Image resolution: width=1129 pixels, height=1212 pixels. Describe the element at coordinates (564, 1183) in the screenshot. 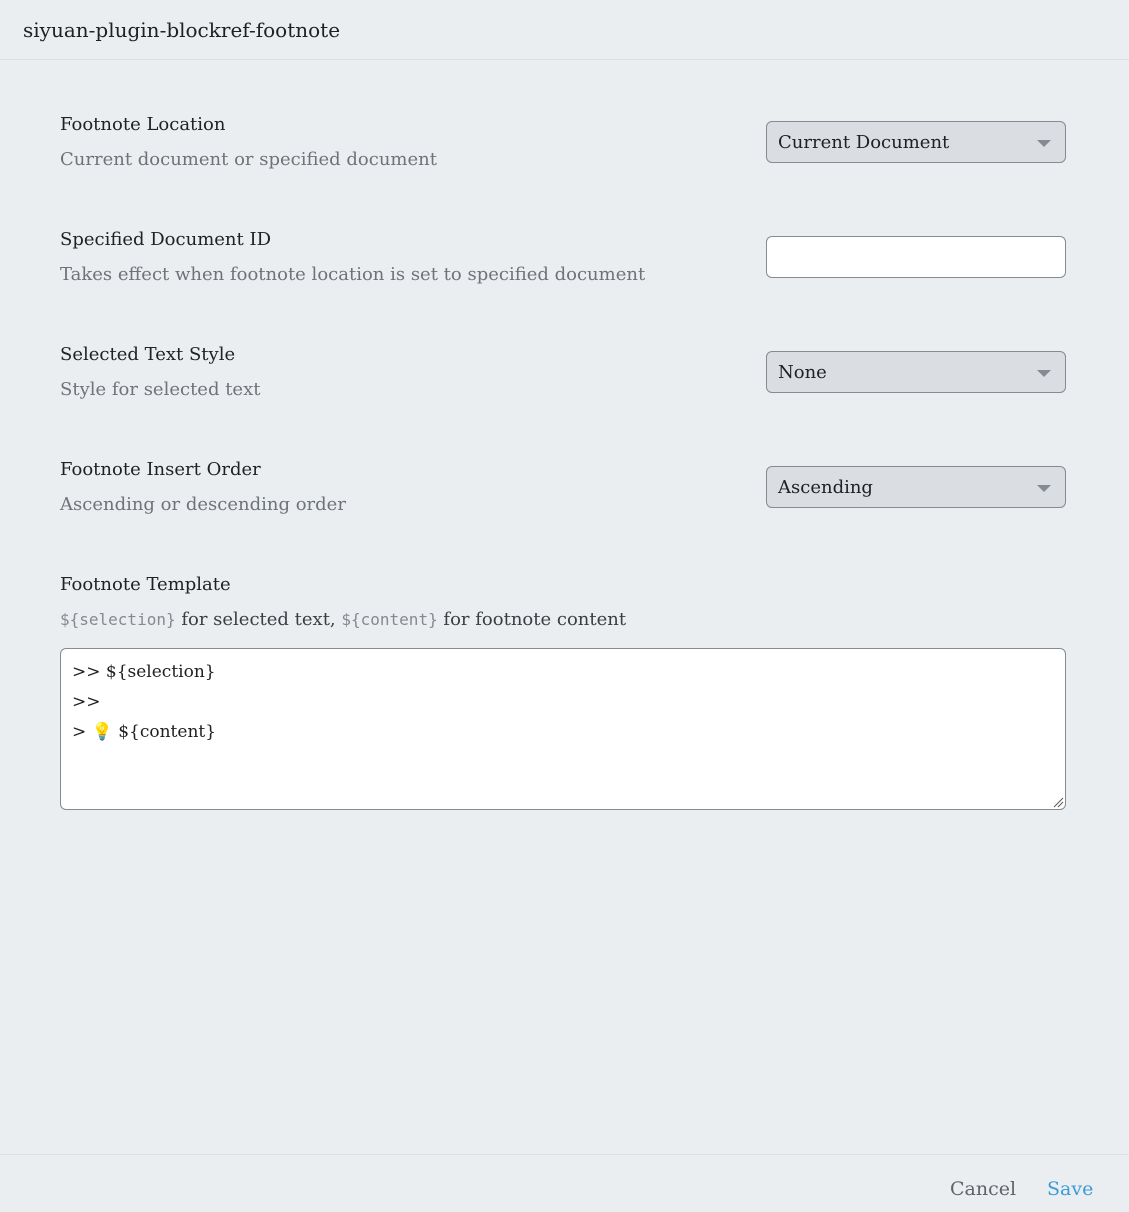

I see `dialog-footer: Cancel Save` at that location.